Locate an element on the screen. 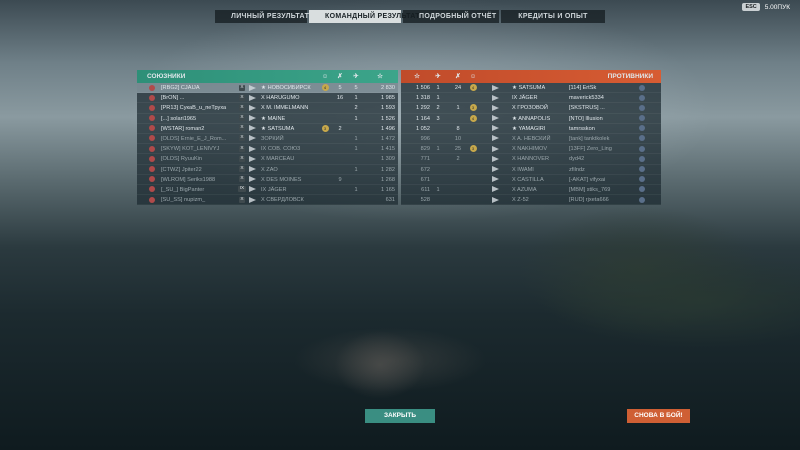  enemy-row: 671 X CASTILLA [-AKAT] vifyxai is located at coordinates (531, 179).